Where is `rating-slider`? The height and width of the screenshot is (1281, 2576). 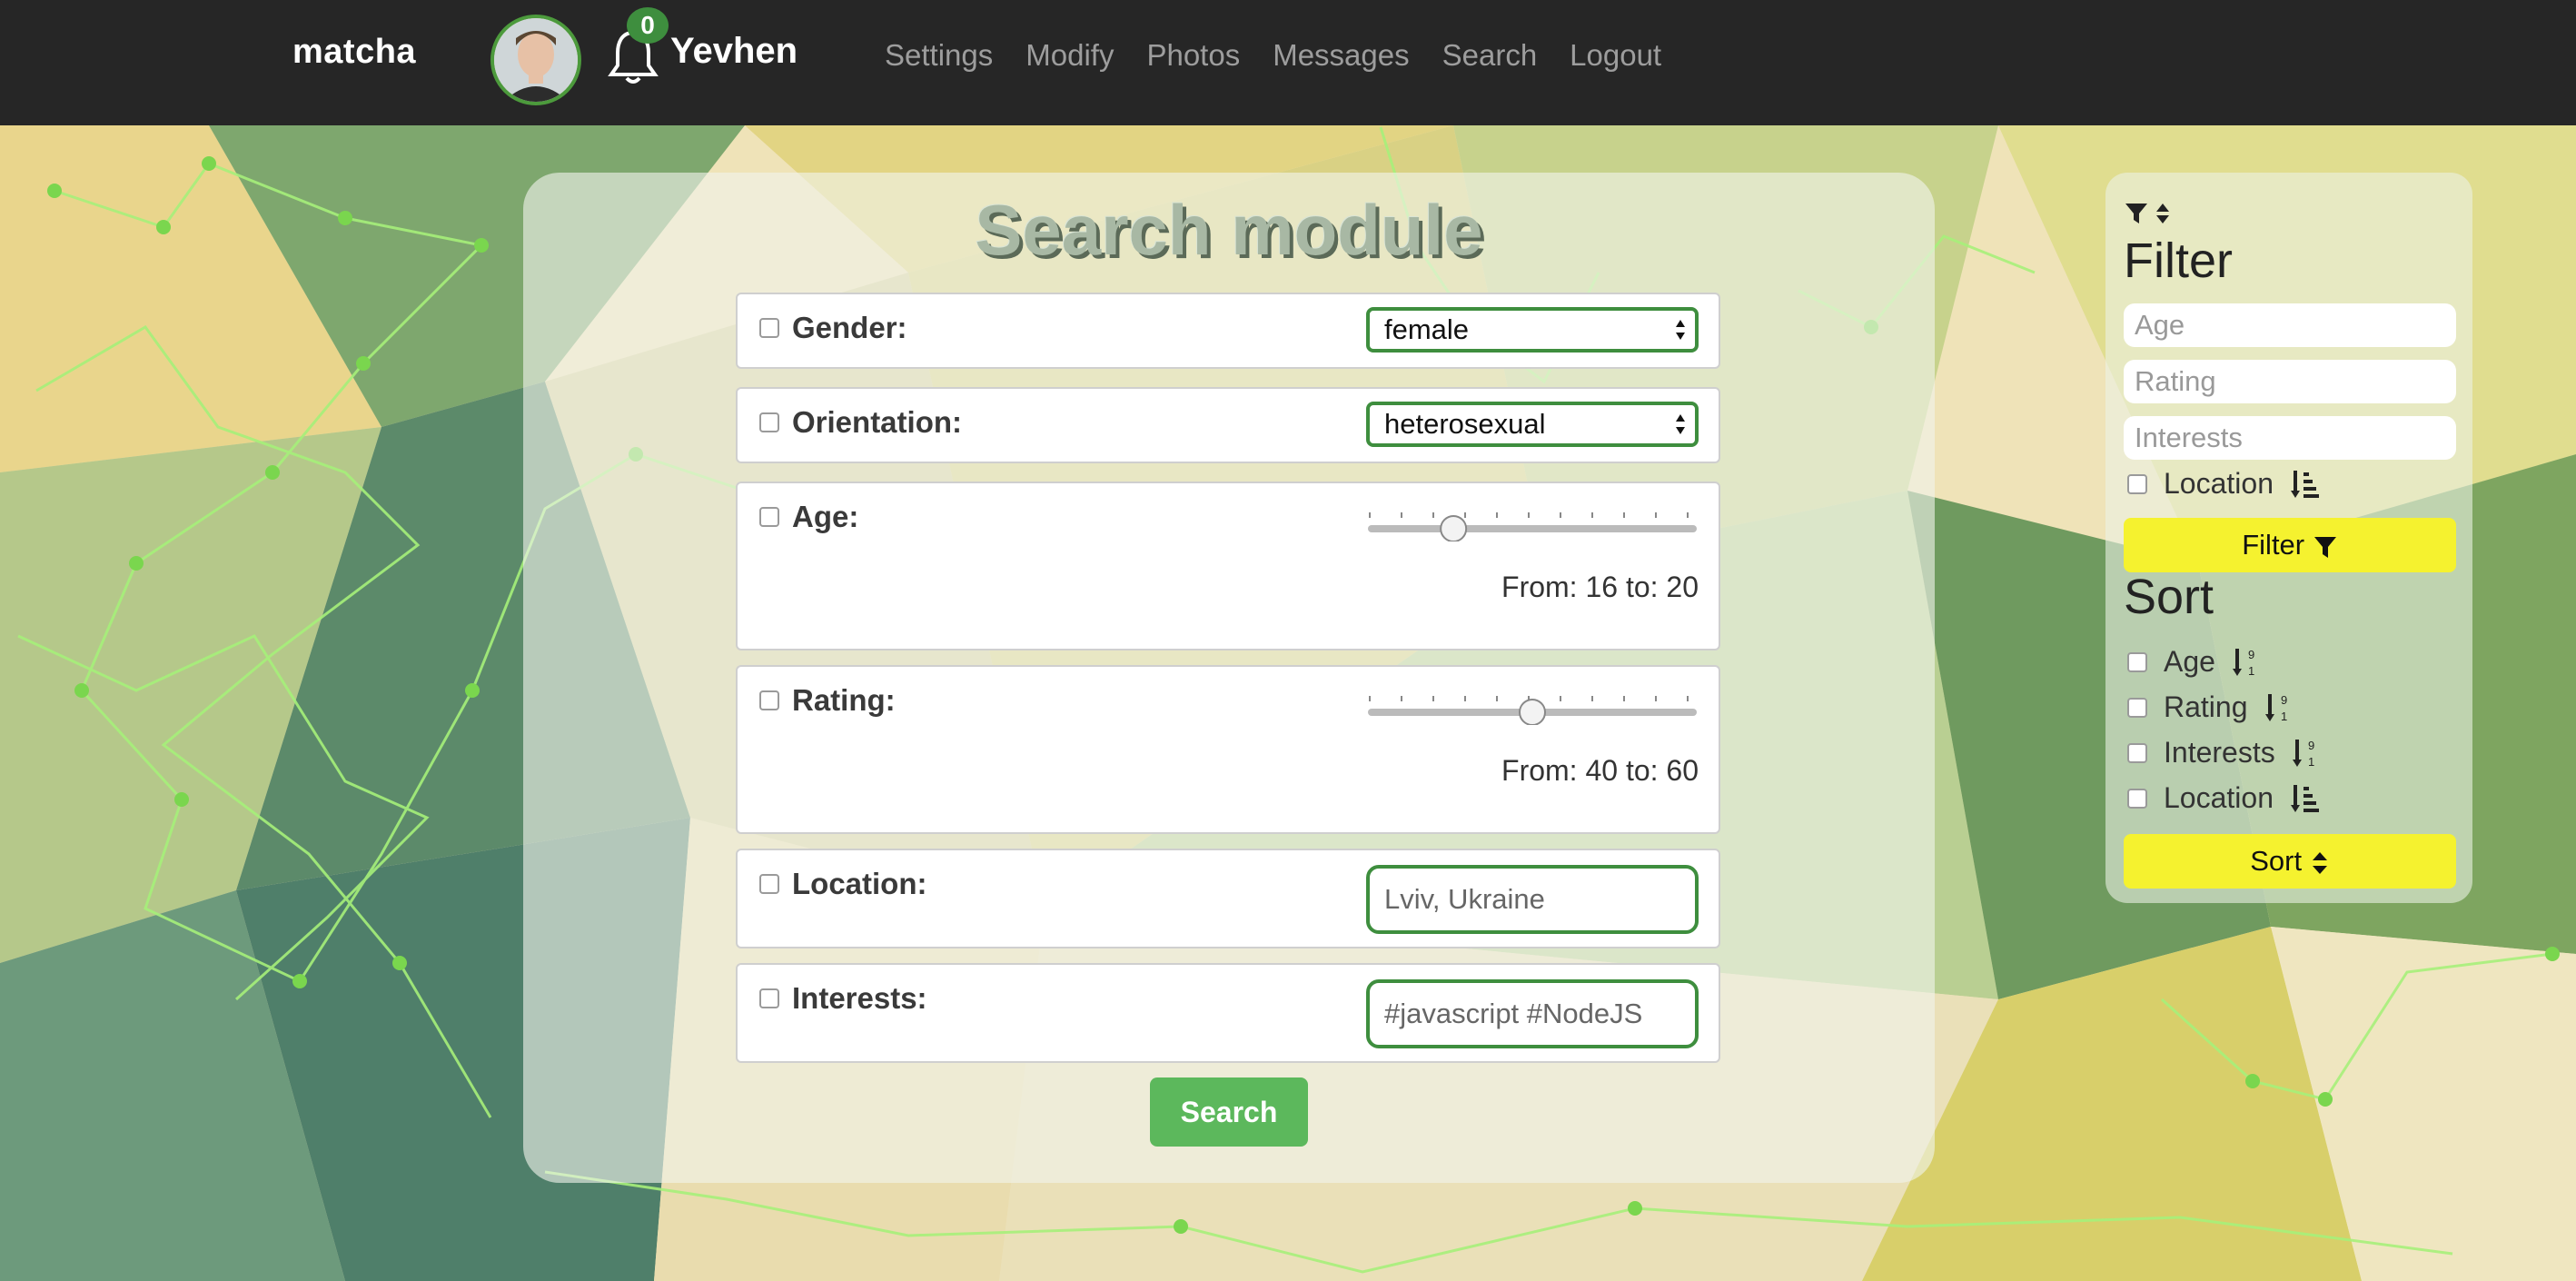
rating-slider is located at coordinates (1532, 708).